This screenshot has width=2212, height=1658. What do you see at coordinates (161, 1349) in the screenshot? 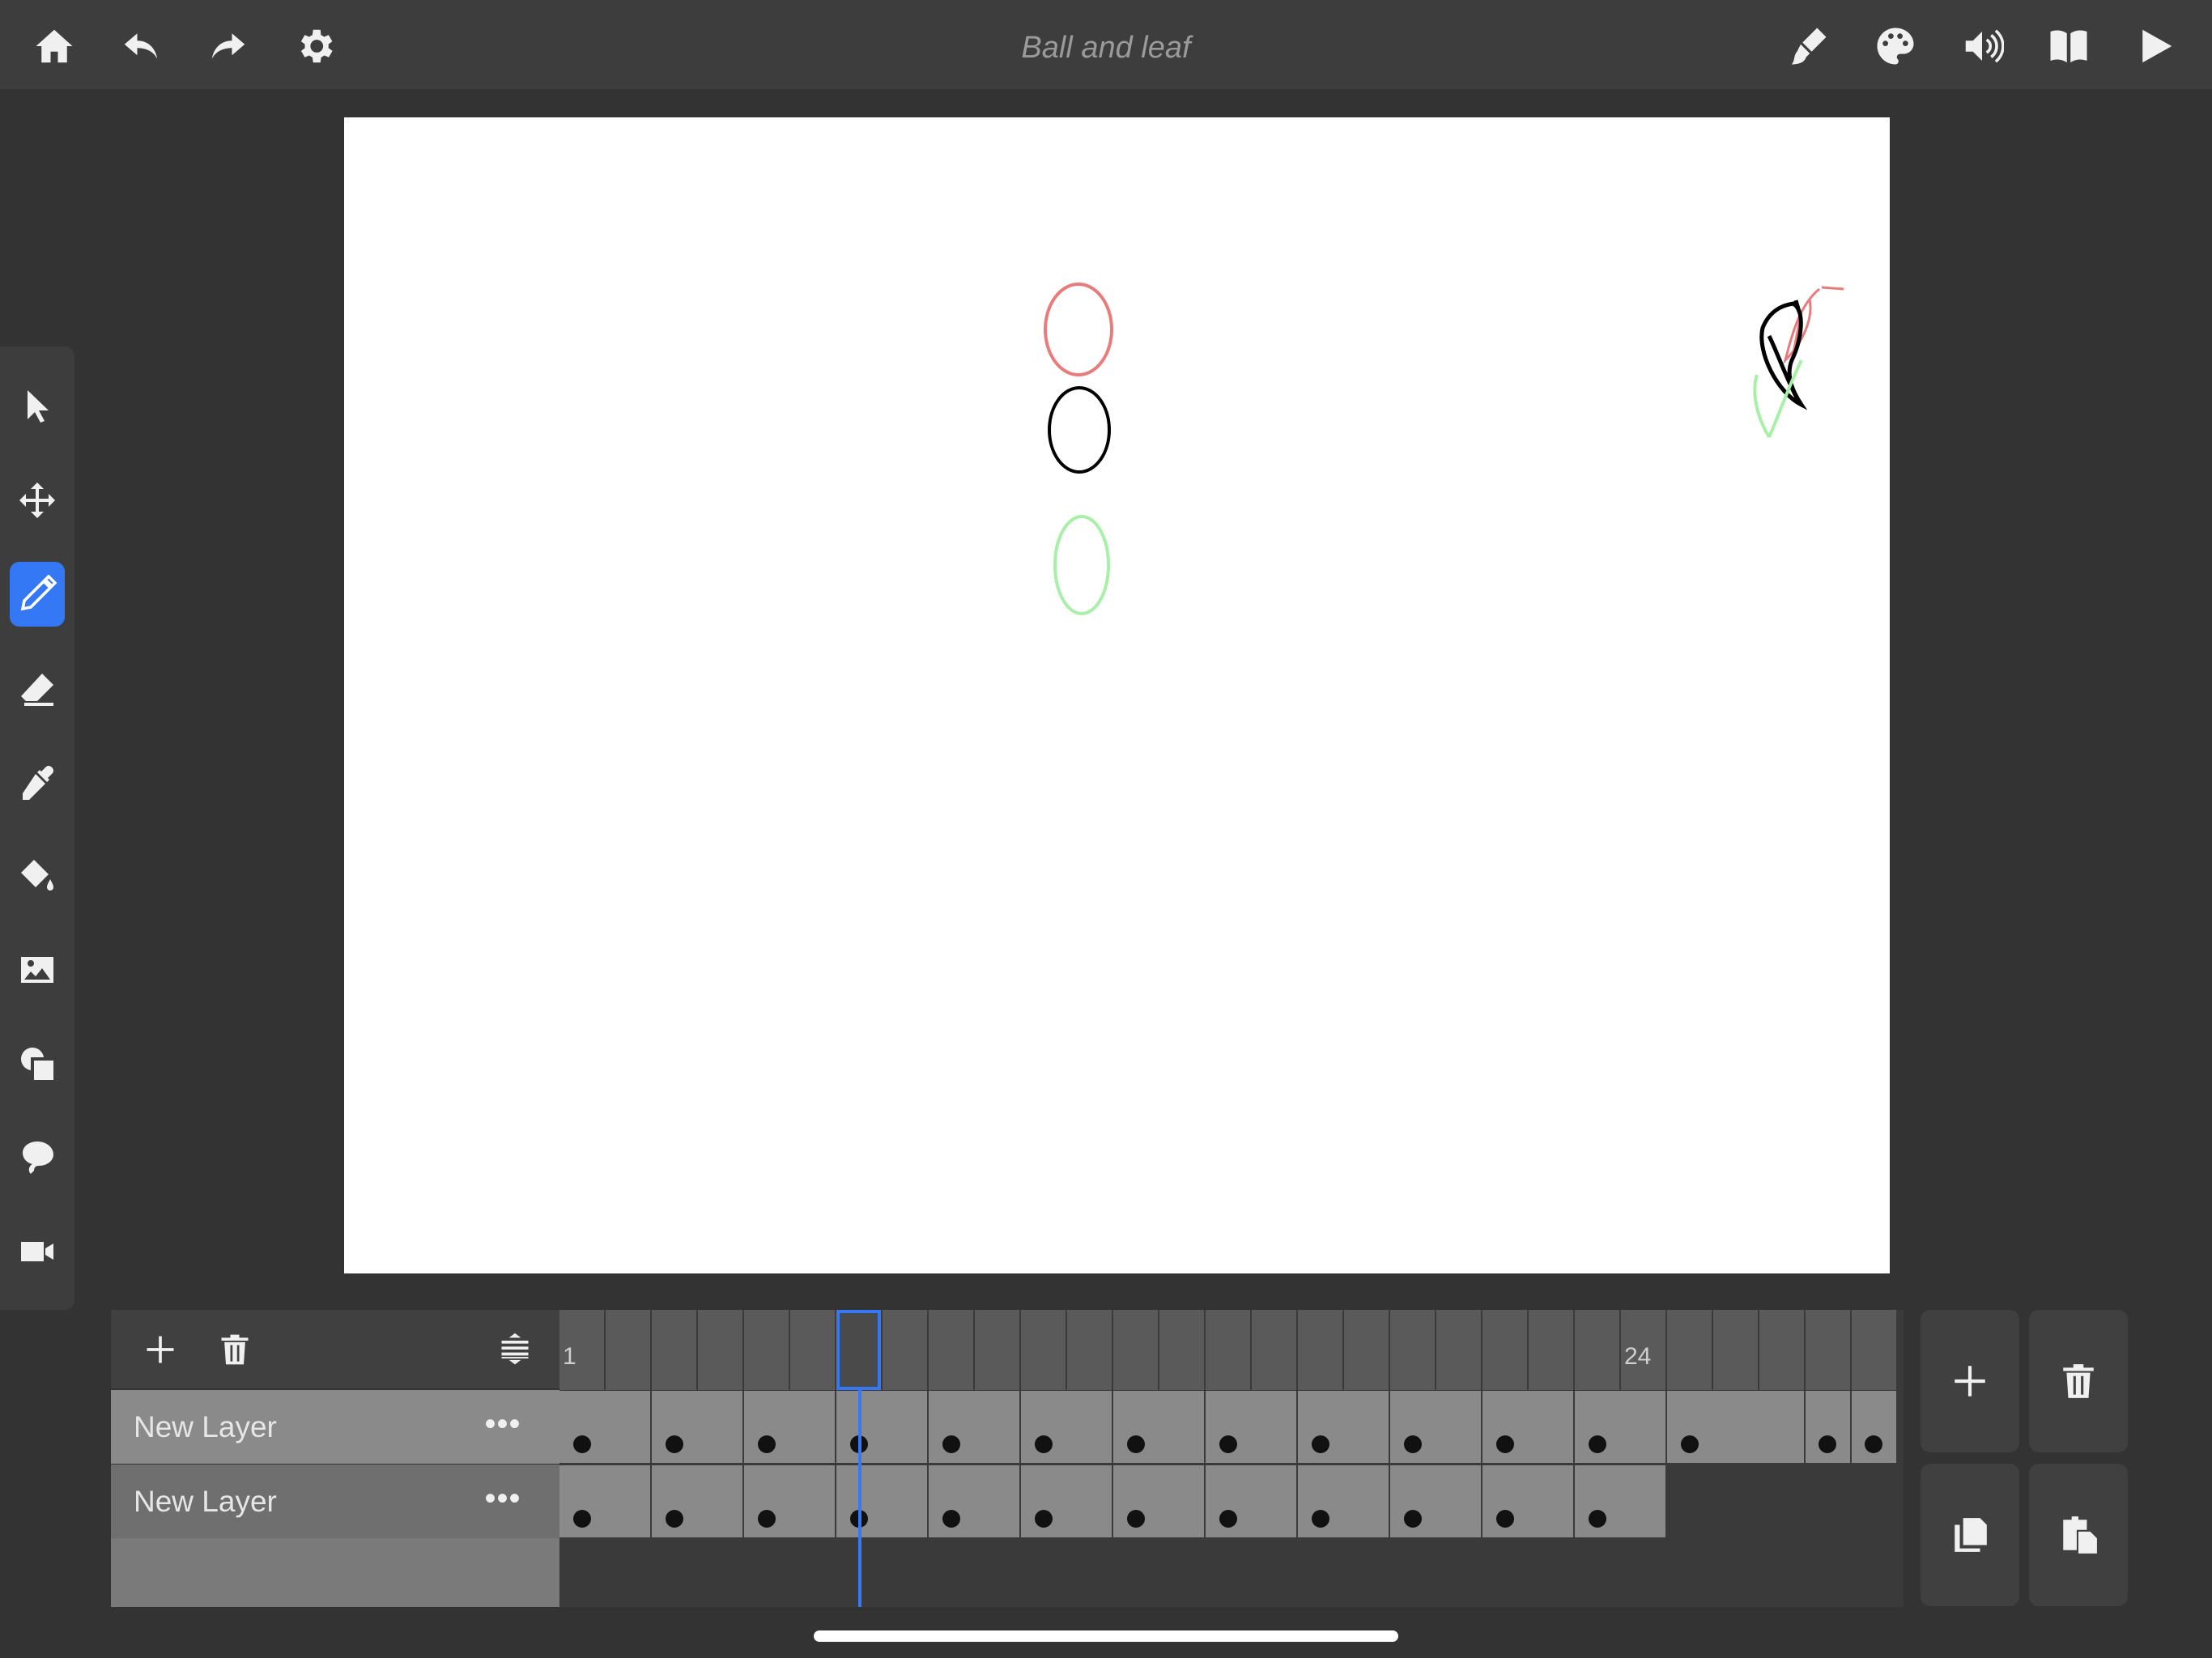
I see `add-layer-icon` at bounding box center [161, 1349].